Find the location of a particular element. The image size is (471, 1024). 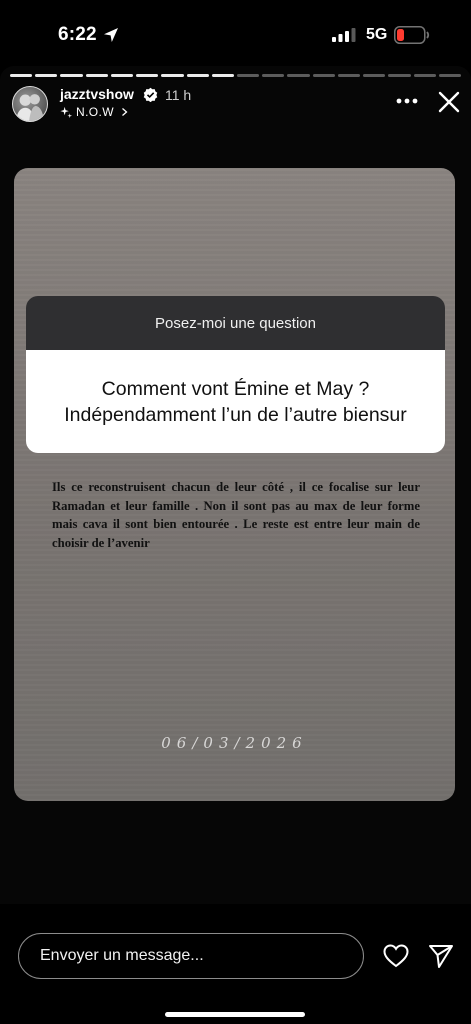

location-arrow-icon is located at coordinates (111, 35).